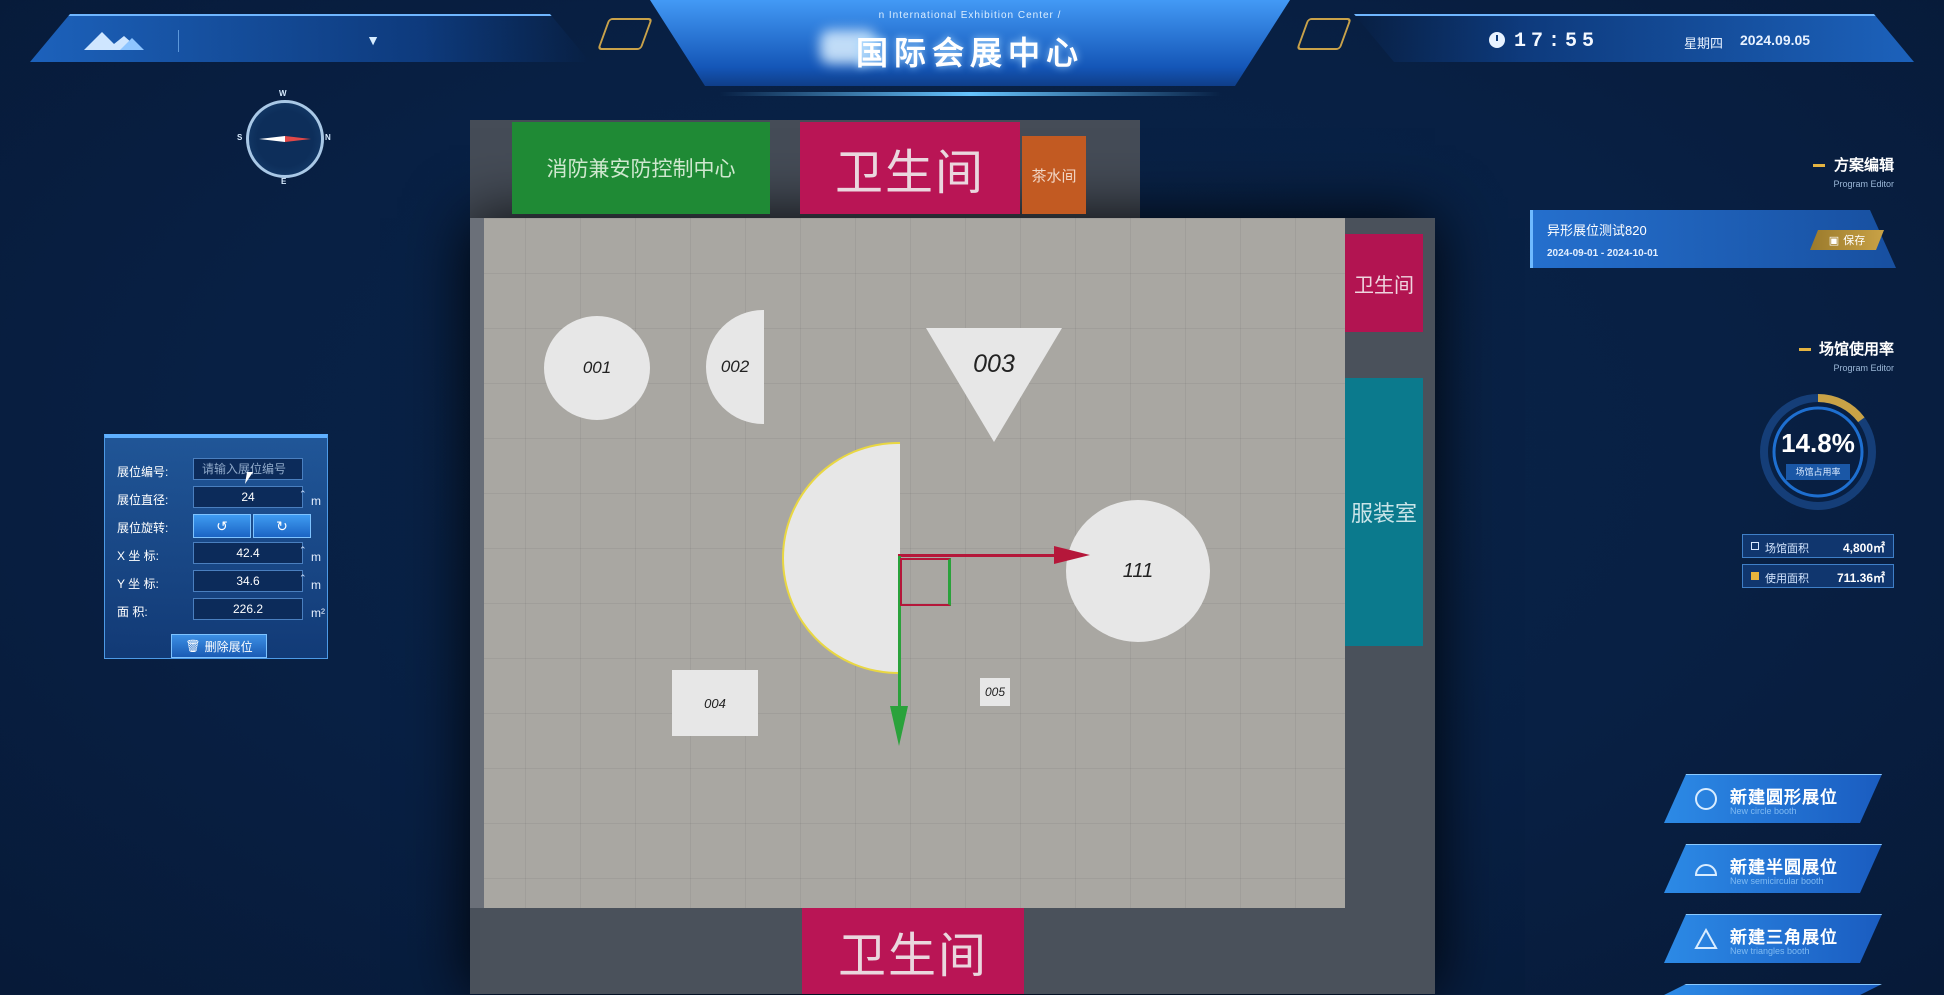 This screenshot has height=995, width=1944. Describe the element at coordinates (625, 34) in the screenshot. I see `header-ornament-left` at that location.